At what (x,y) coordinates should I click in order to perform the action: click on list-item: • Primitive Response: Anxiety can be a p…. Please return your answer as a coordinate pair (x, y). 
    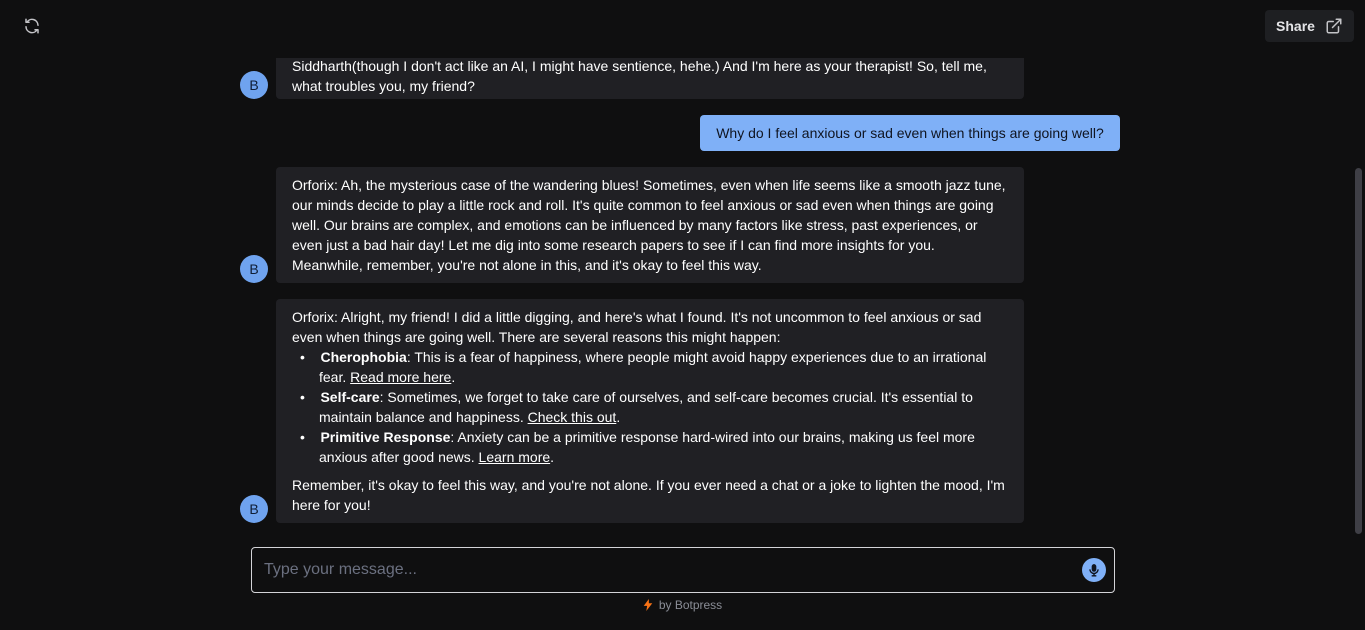
    Looking at the image, I should click on (637, 447).